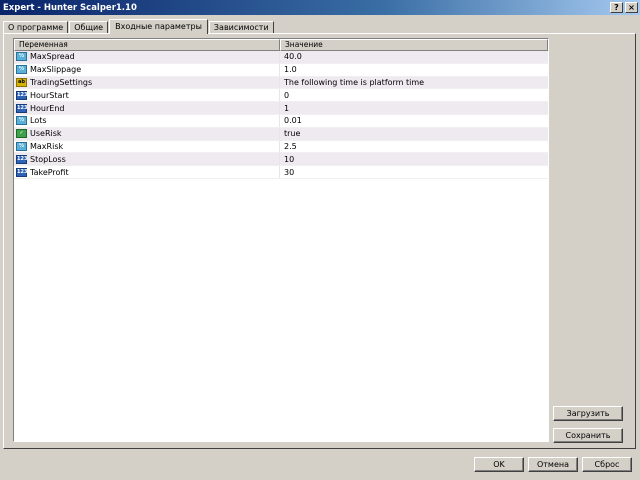  Describe the element at coordinates (147, 146) in the screenshot. I see `parameter-name-cell: ½ MaxRisk` at that location.